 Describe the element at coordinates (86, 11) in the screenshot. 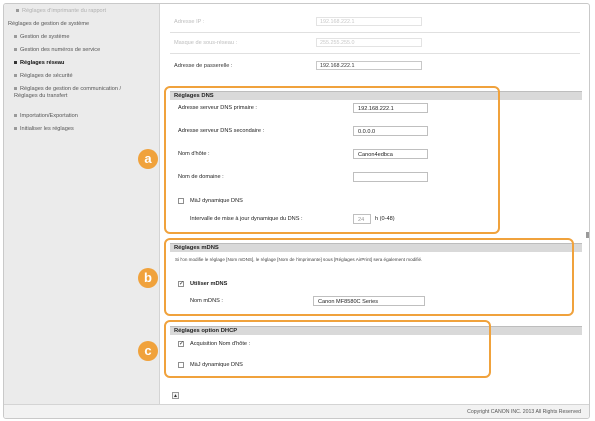

I see `sidebar-item-report-printer: Réglages d'imprimante du rapport` at that location.